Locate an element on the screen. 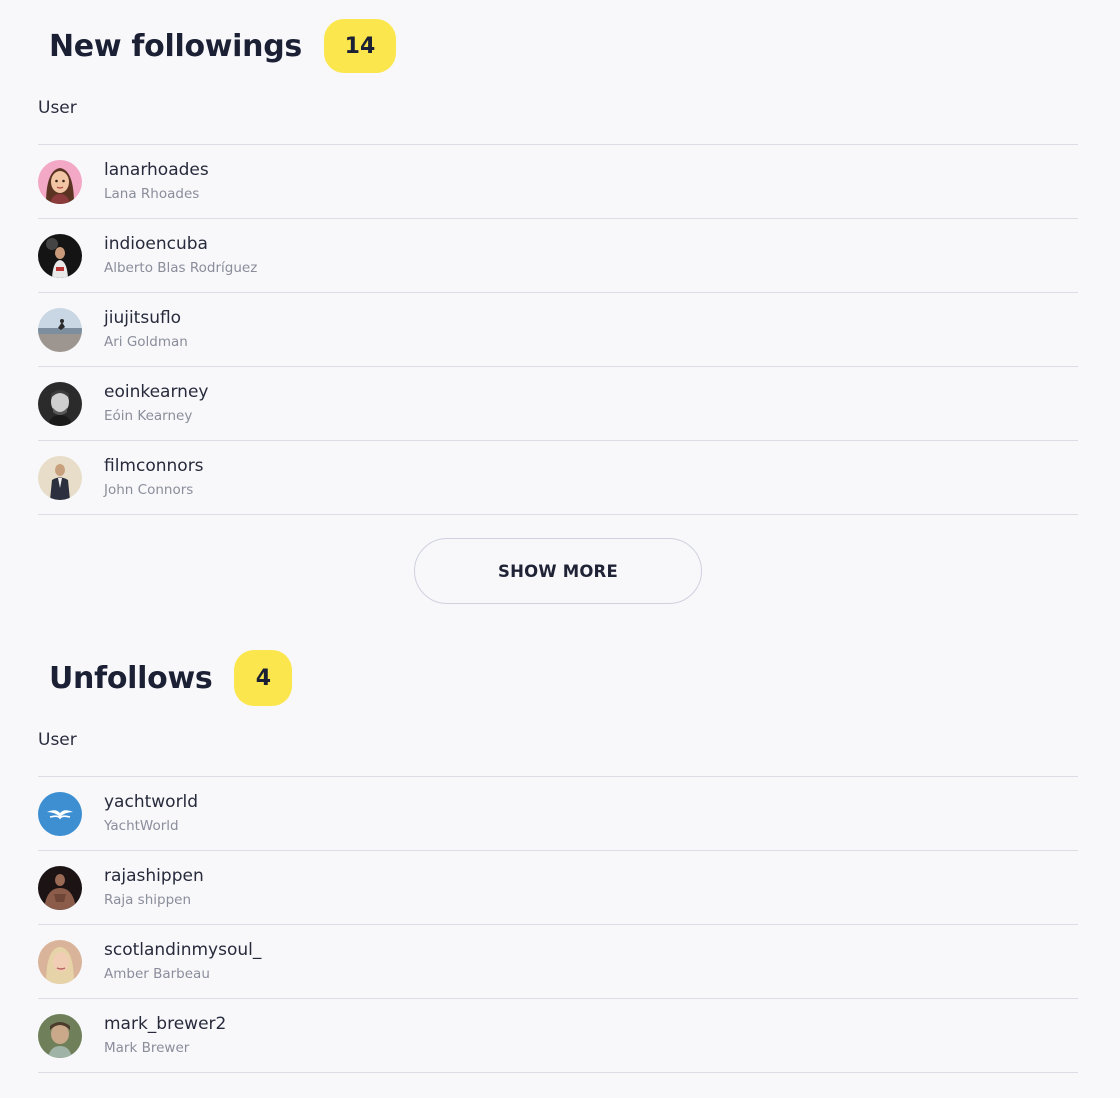 The width and height of the screenshot is (1120, 1098). list-item: eoinkearney Eóin Kearney is located at coordinates (558, 404).